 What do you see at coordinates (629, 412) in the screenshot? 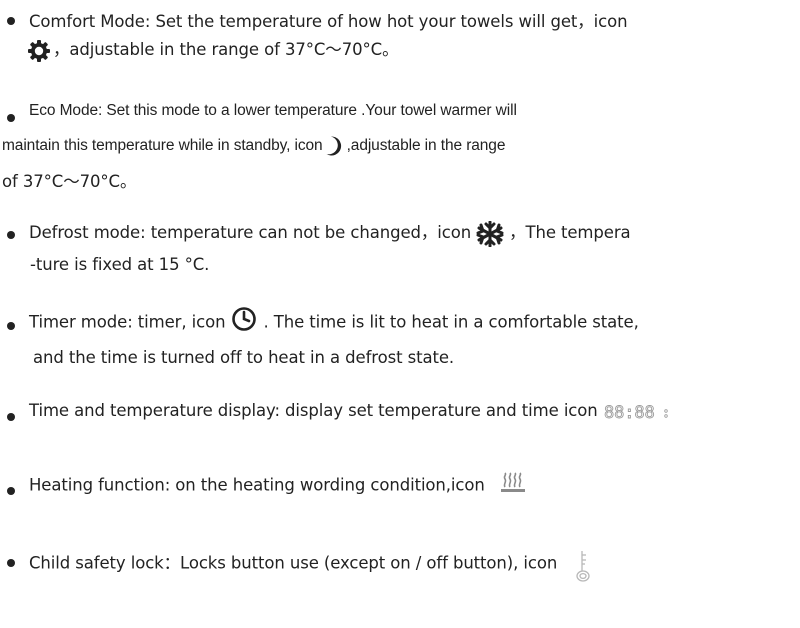
I see `segment-display-digits: 88:88` at bounding box center [629, 412].